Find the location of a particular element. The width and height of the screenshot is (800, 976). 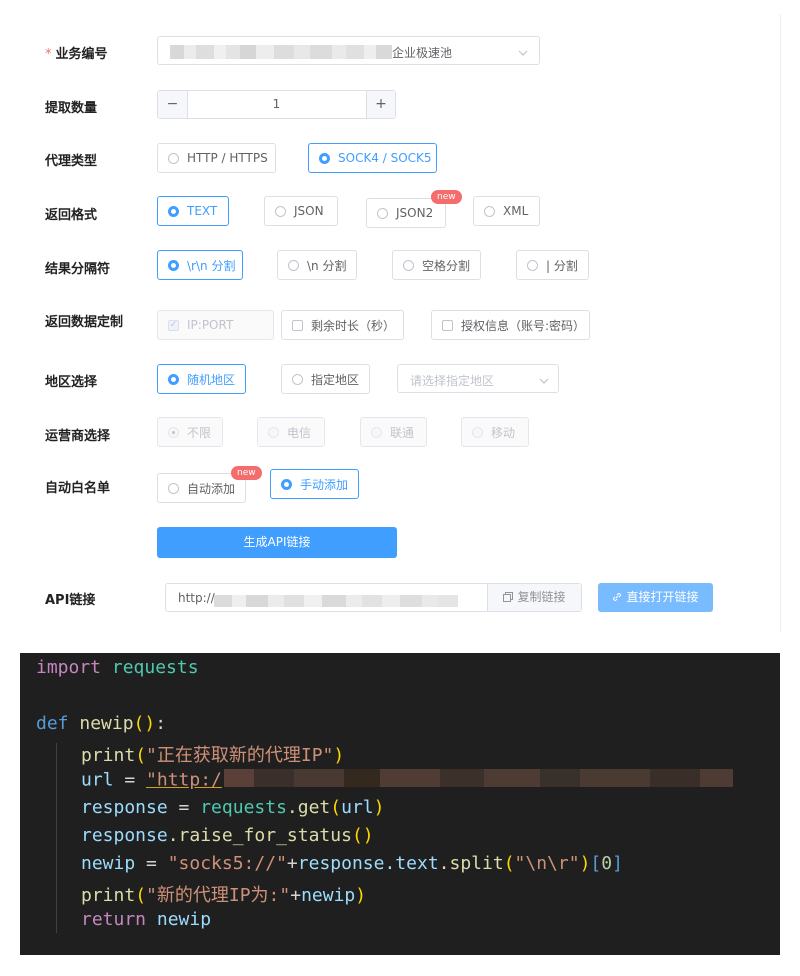

code-line-10: return newip is located at coordinates (146, 919).